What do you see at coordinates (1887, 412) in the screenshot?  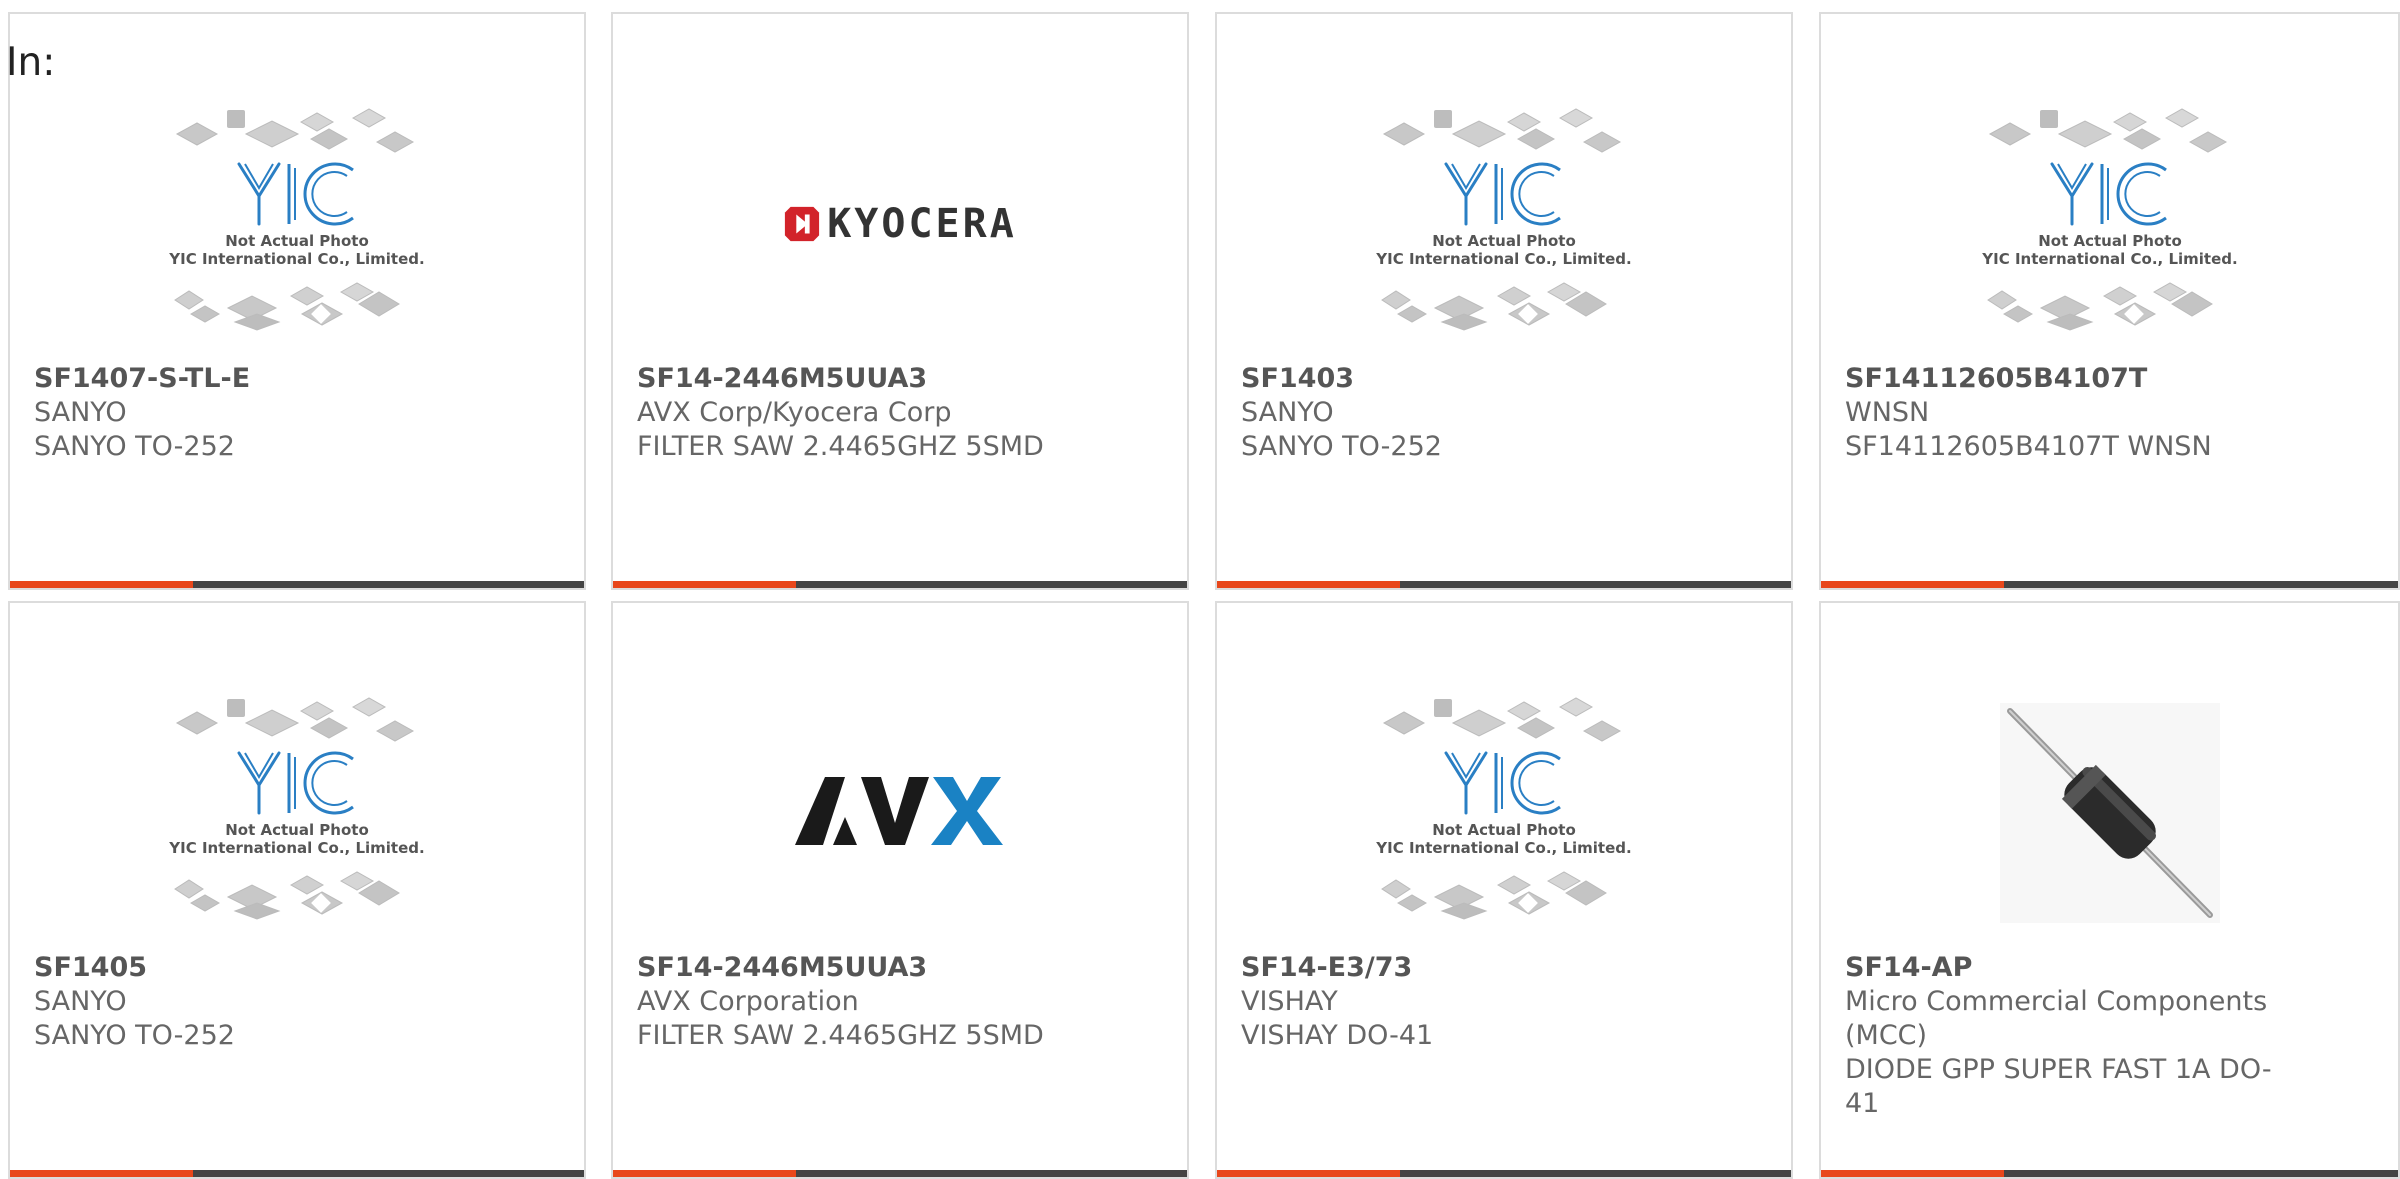 I see `manufacturer: WNSN` at bounding box center [1887, 412].